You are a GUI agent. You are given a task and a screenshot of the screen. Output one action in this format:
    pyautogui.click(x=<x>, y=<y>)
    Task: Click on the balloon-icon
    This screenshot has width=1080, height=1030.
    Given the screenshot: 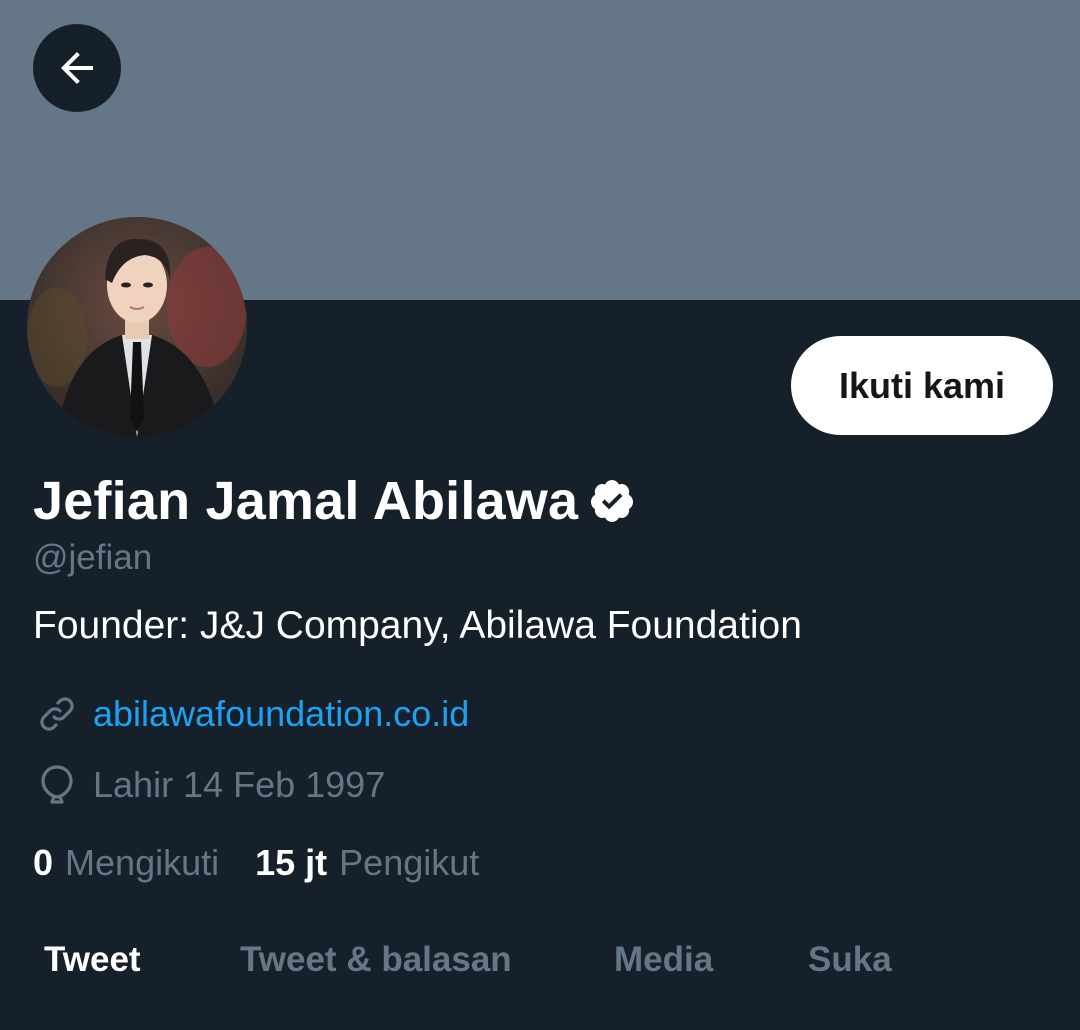 What is the action you would take?
    pyautogui.click(x=57, y=784)
    